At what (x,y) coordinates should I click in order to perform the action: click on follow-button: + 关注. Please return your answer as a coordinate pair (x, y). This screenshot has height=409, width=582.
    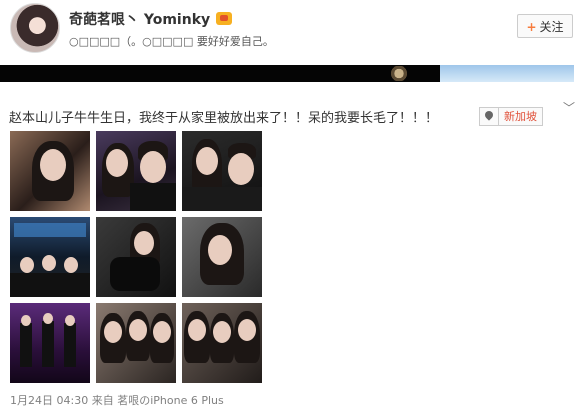
    Looking at the image, I should click on (545, 26).